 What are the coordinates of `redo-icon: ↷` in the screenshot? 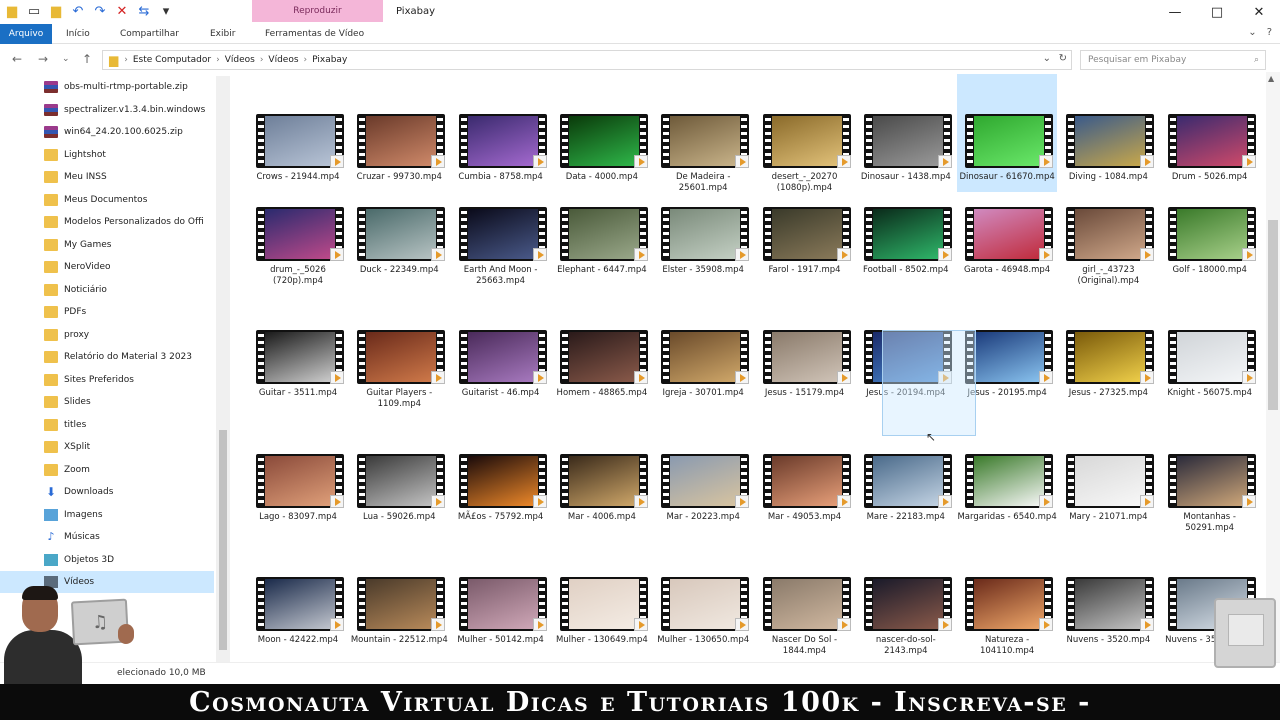 It's located at (100, 11).